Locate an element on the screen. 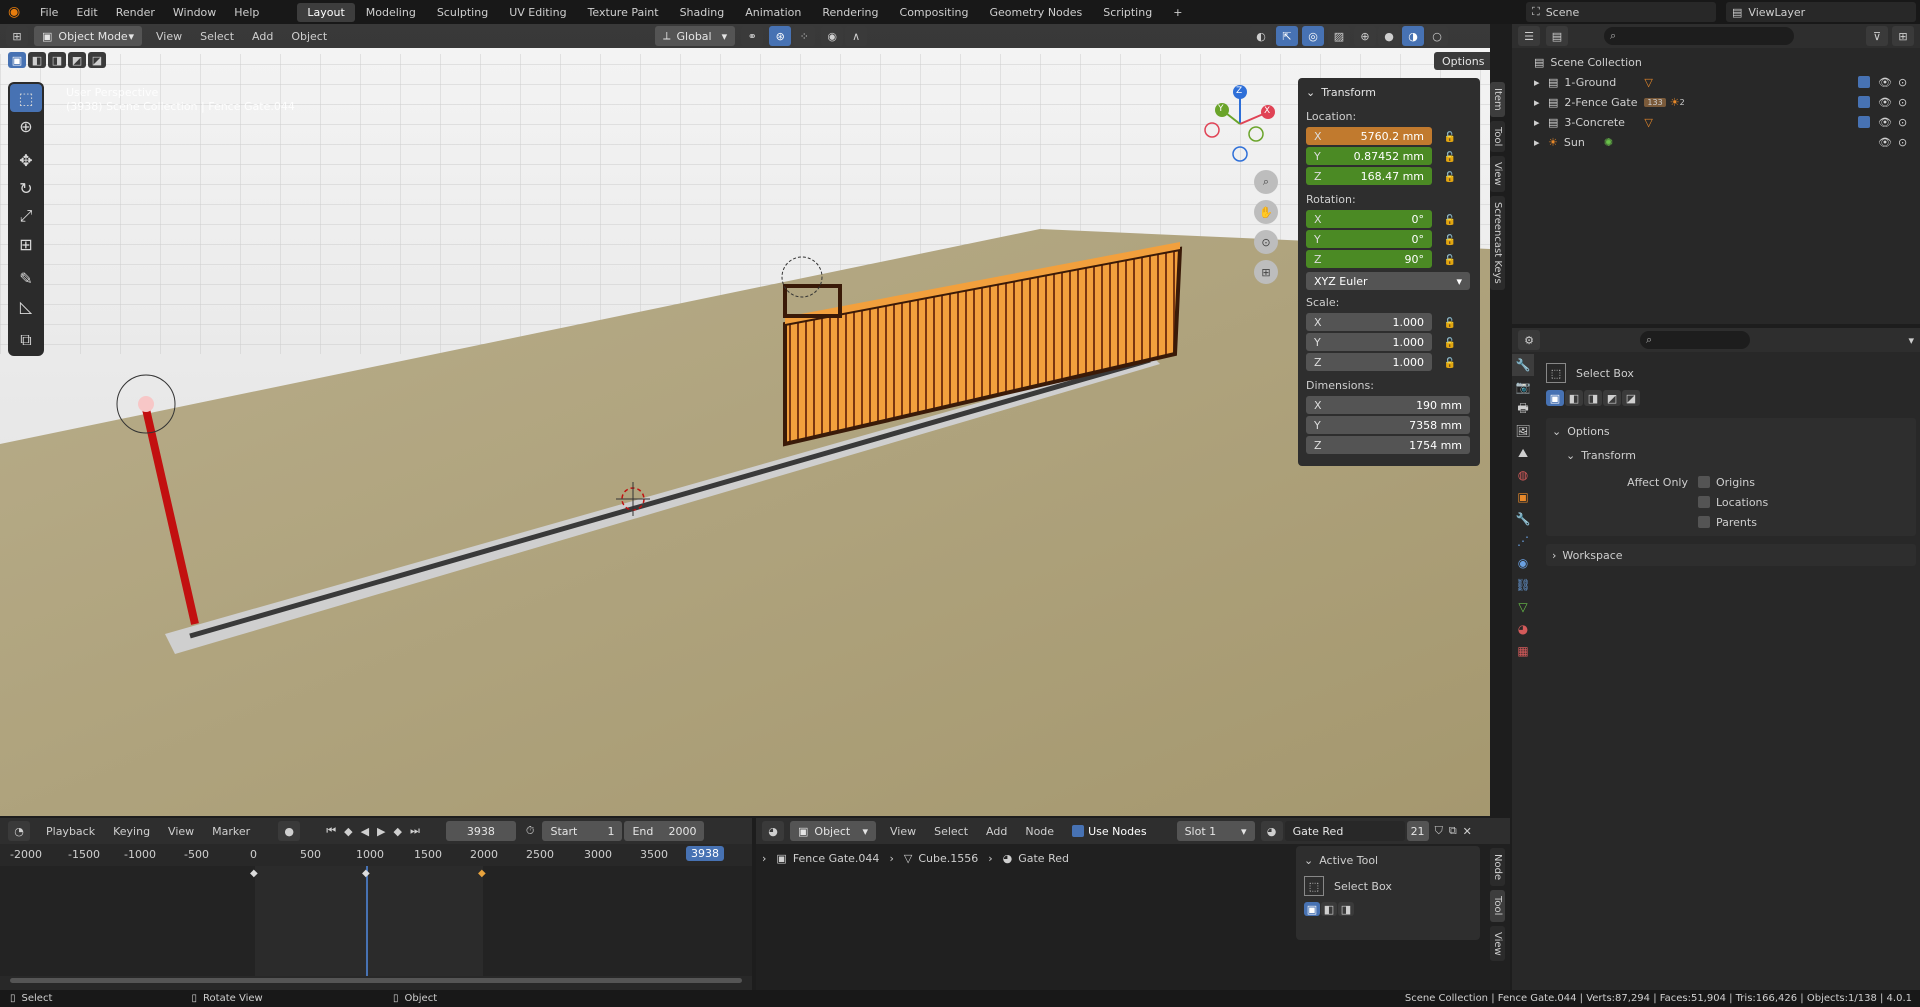 This screenshot has width=1920, height=1007. annotate-tool-icon: ✎ is located at coordinates (26, 278).